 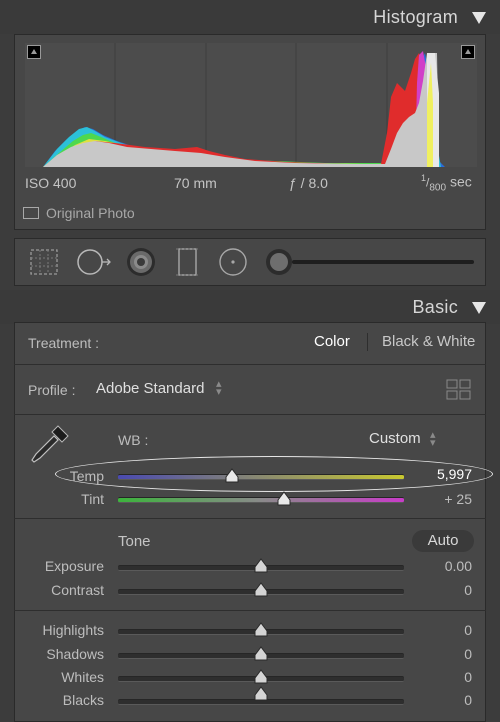 What do you see at coordinates (367, 342) in the screenshot?
I see `treatment-divider` at bounding box center [367, 342].